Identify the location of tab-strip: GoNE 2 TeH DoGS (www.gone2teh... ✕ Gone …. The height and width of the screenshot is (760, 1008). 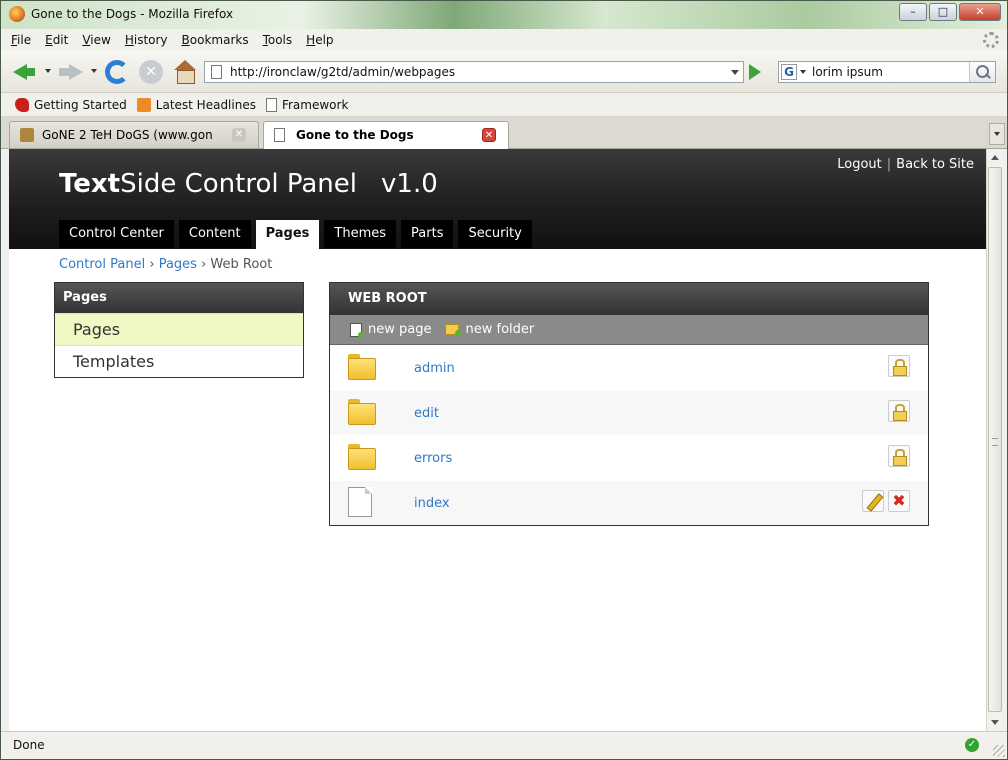
(504, 133).